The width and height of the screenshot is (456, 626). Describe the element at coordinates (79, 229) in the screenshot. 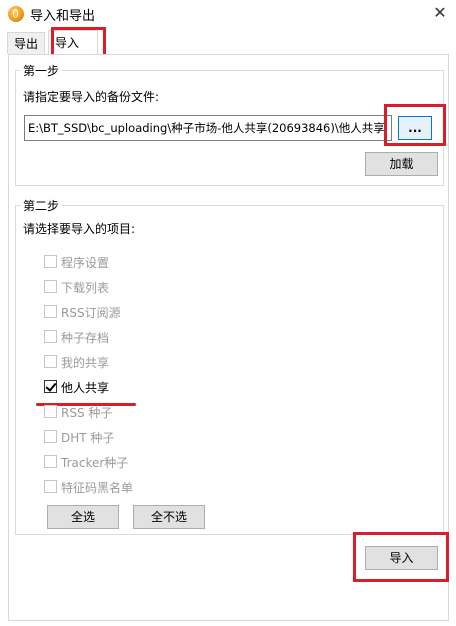

I see `step2-prompt: 请选择要导入的项目:` at that location.